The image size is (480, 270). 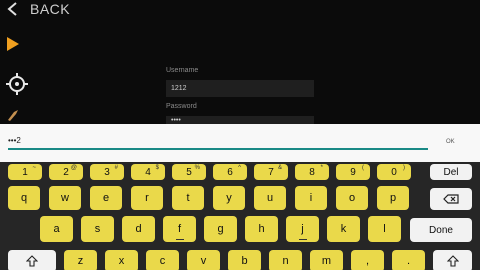 I want to click on key-main-label: 0, so click(x=394, y=172).